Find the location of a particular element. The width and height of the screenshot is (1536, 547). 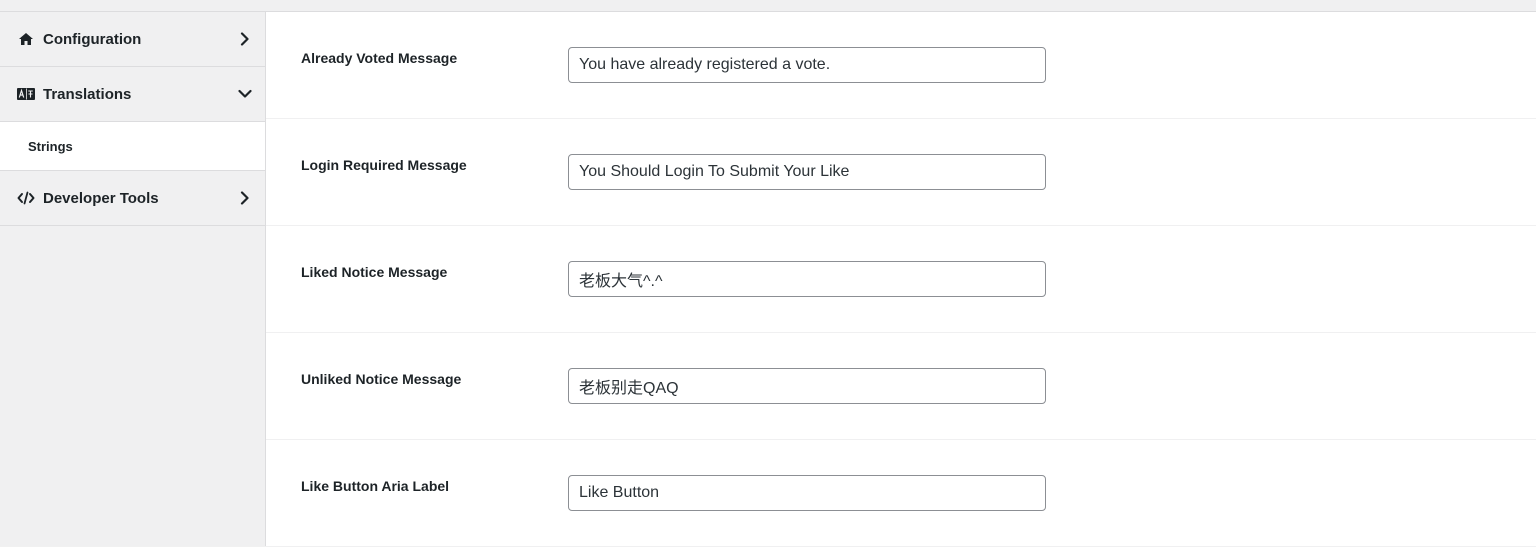

sidebar-item-translations: Translations is located at coordinates (132, 94).